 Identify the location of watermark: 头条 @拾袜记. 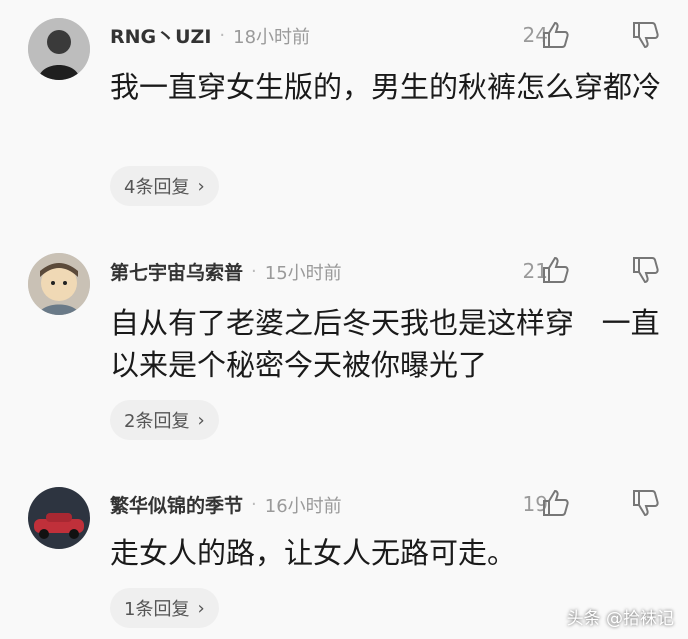
(620, 616).